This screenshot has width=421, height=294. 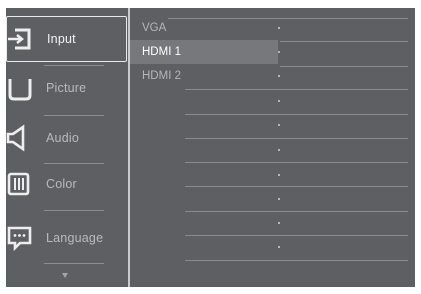 What do you see at coordinates (65, 275) in the screenshot?
I see `chevron-down-icon` at bounding box center [65, 275].